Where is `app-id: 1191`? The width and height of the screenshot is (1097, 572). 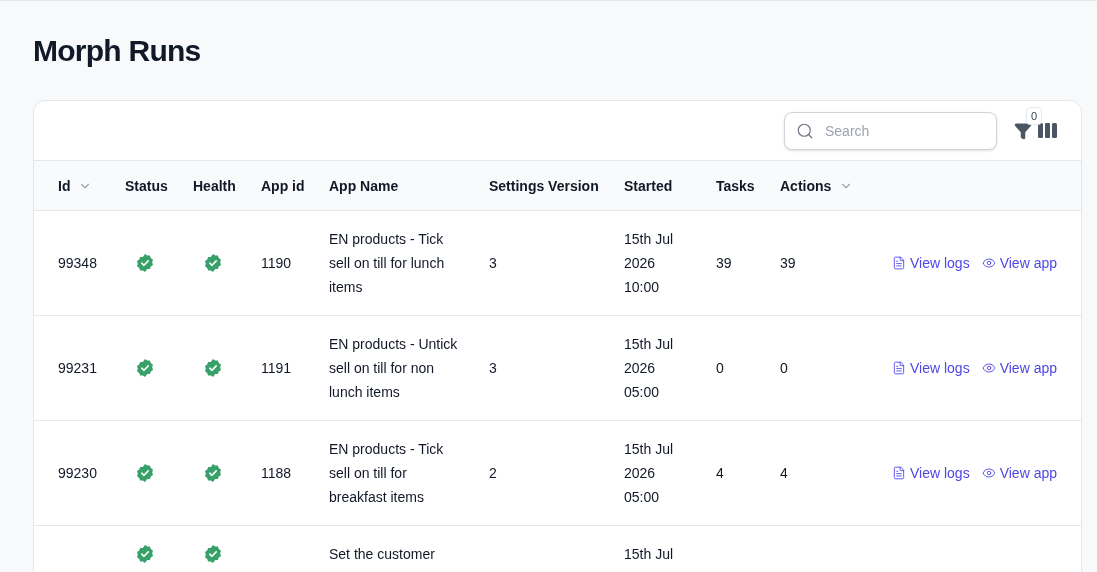
app-id: 1191 is located at coordinates (276, 368).